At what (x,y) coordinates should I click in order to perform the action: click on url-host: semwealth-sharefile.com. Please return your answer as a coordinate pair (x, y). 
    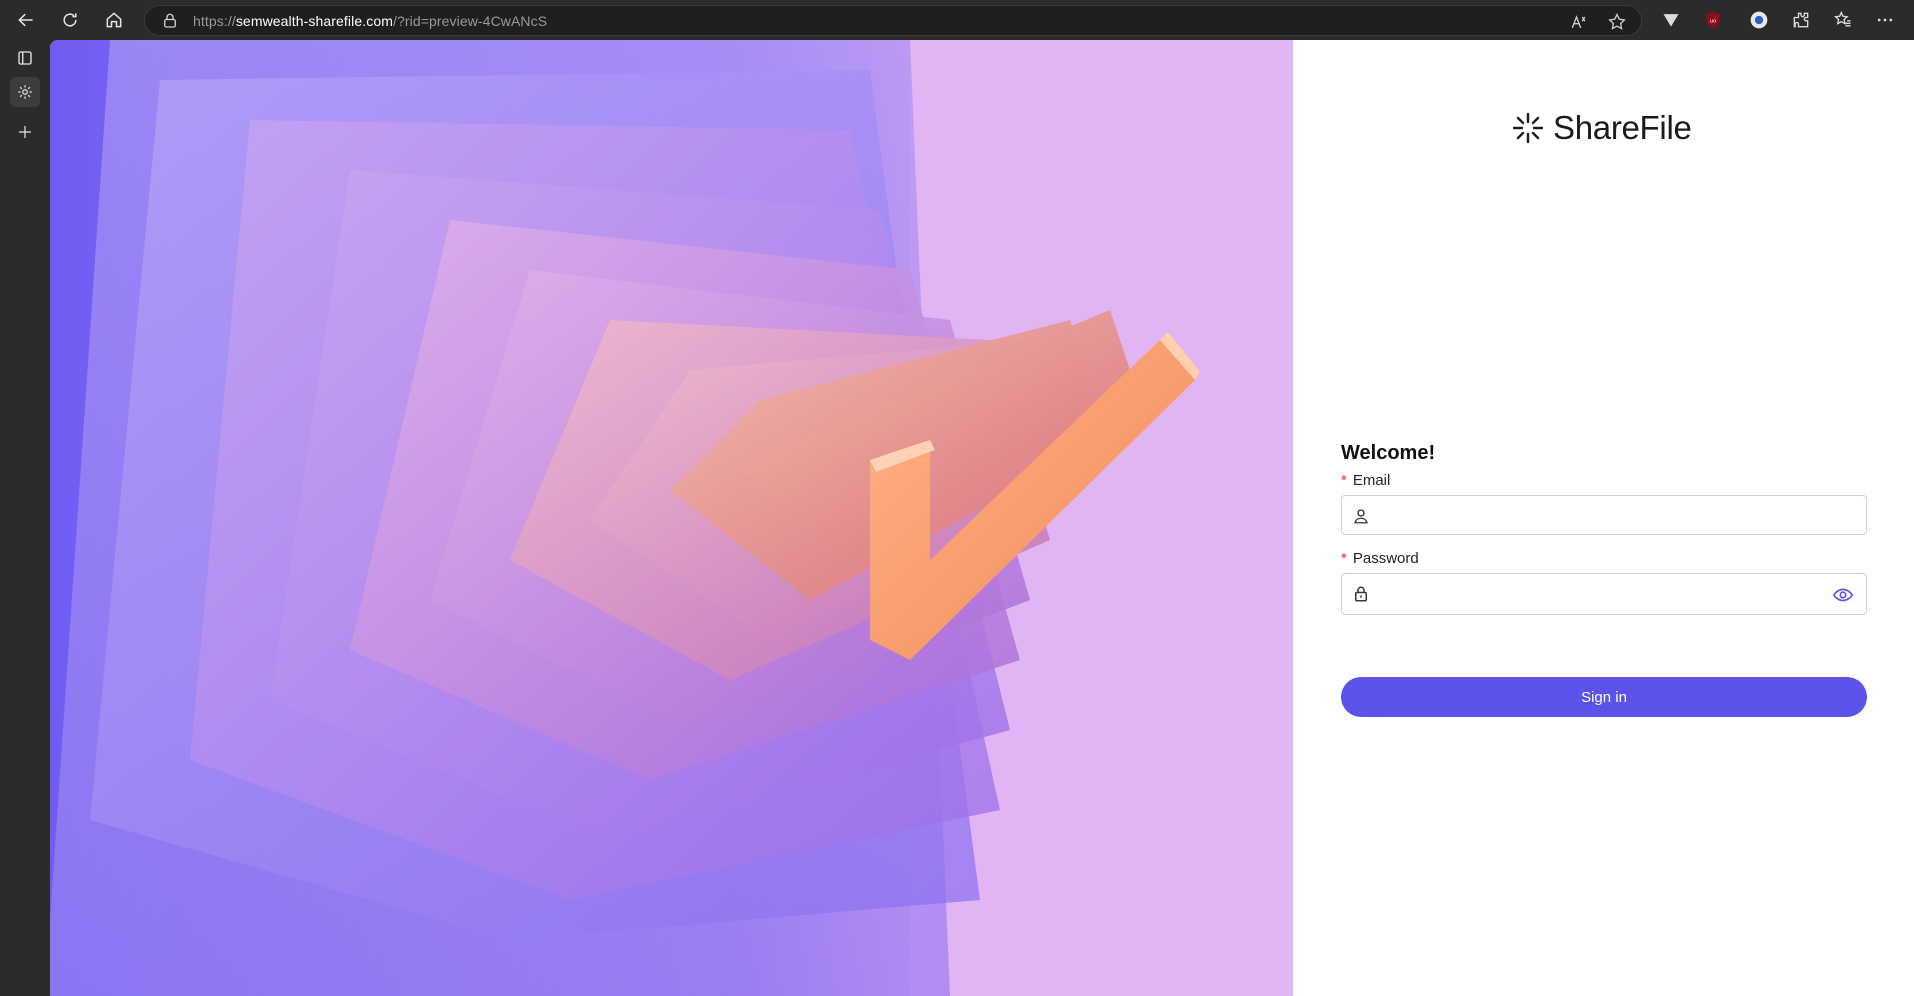
    Looking at the image, I should click on (314, 21).